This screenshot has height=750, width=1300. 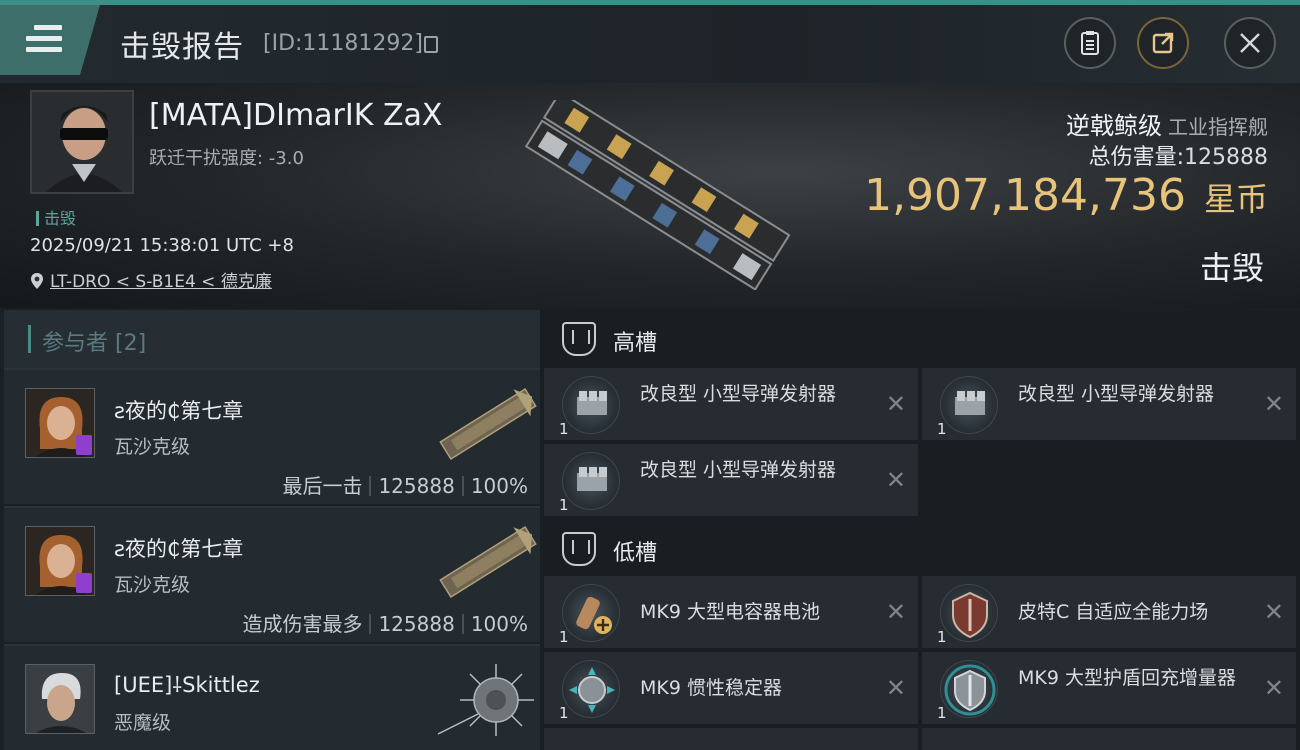 I want to click on report-id: [ID:11181292], so click(x=343, y=43).